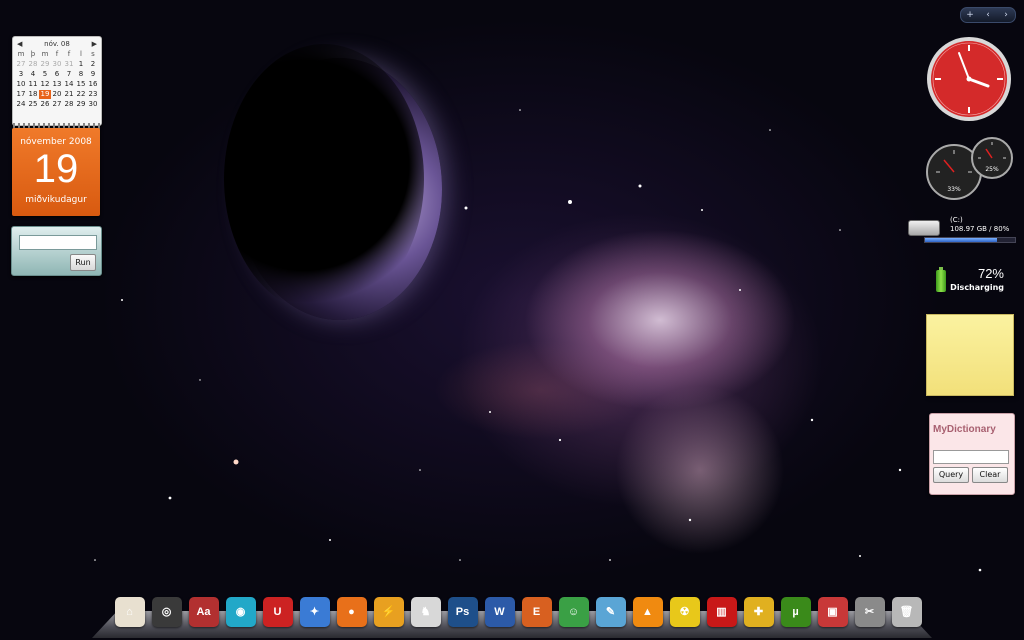  I want to click on dock-item: ⚡, so click(388, 611).